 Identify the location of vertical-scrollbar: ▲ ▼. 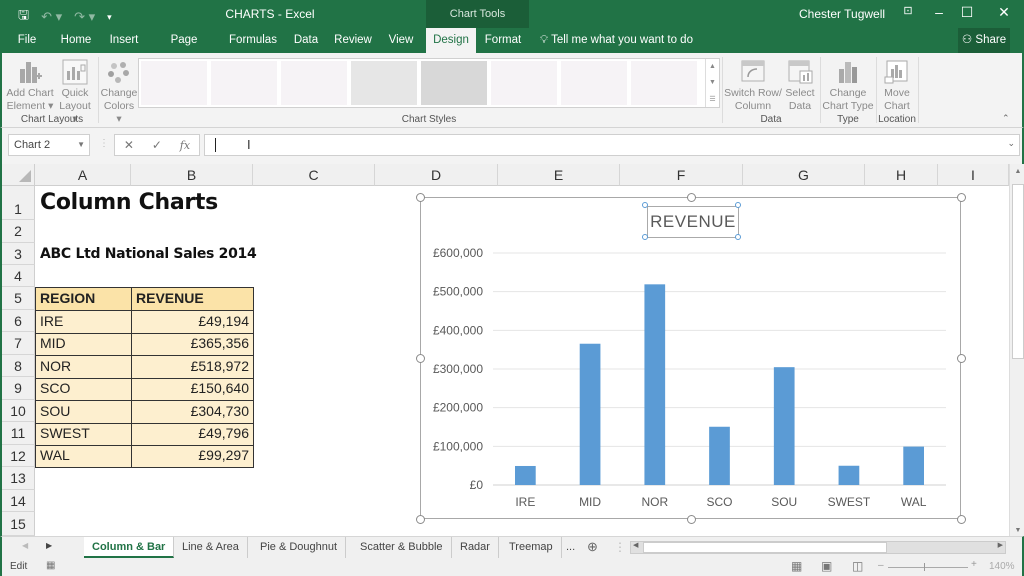
(1016, 350).